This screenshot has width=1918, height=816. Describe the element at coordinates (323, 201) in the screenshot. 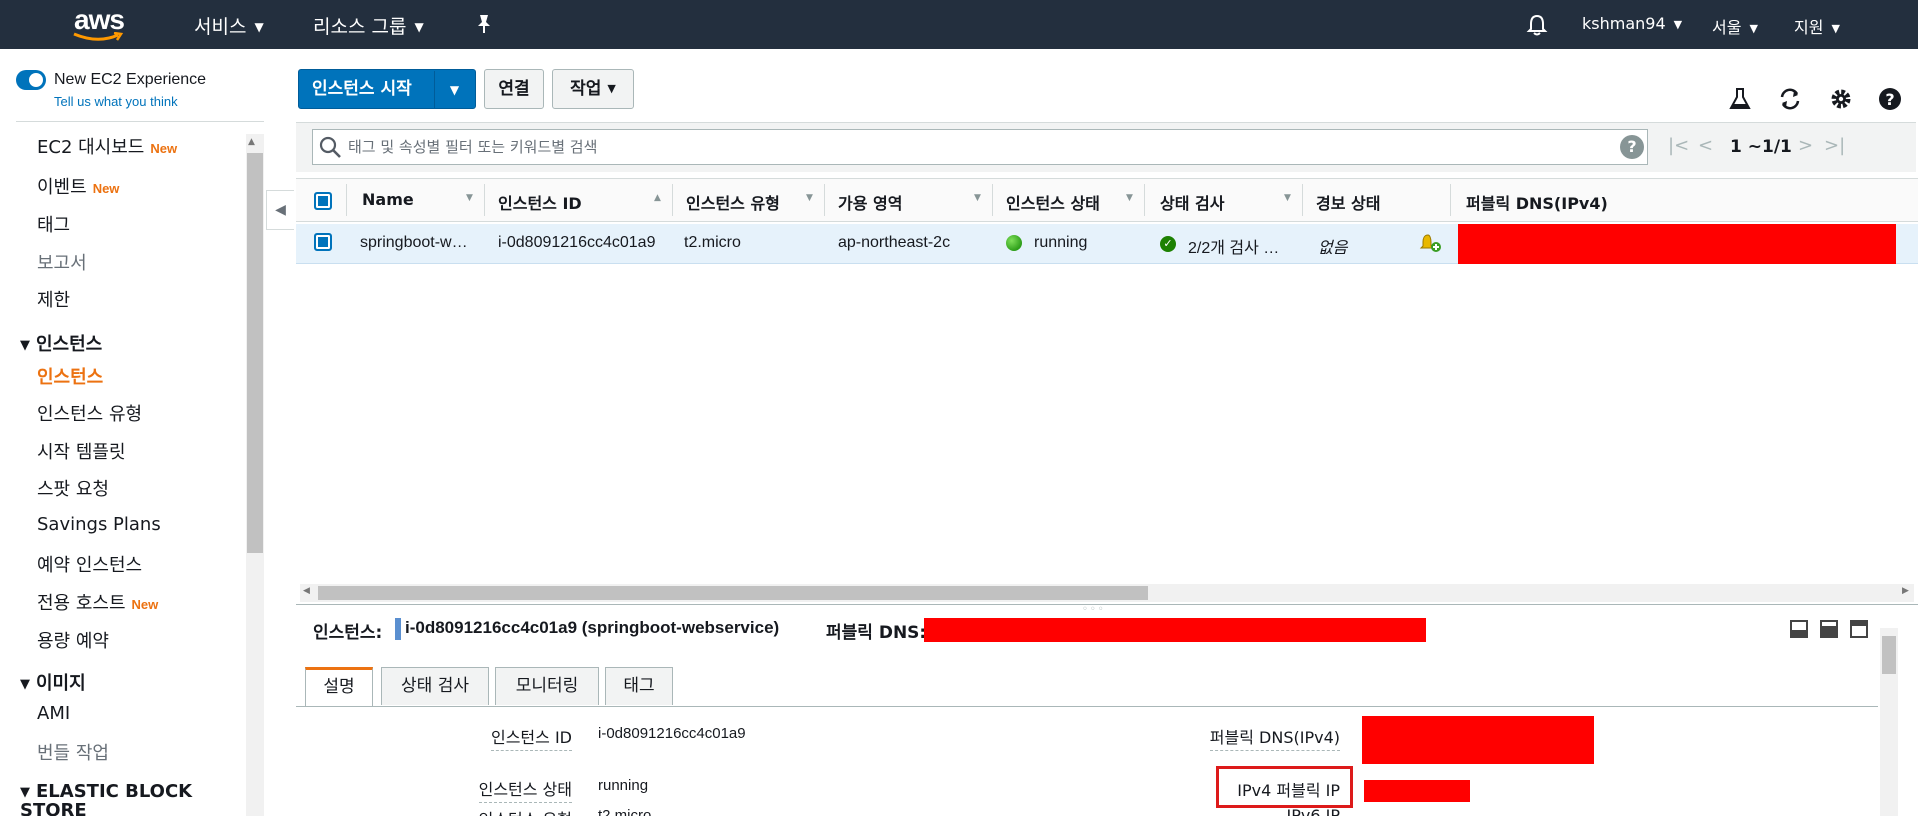

I see `select-all-checkbox` at that location.